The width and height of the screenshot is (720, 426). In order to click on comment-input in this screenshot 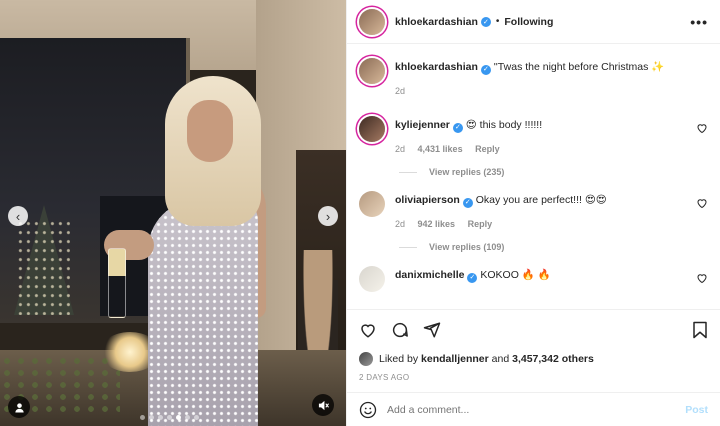, I will do `click(536, 409)`.